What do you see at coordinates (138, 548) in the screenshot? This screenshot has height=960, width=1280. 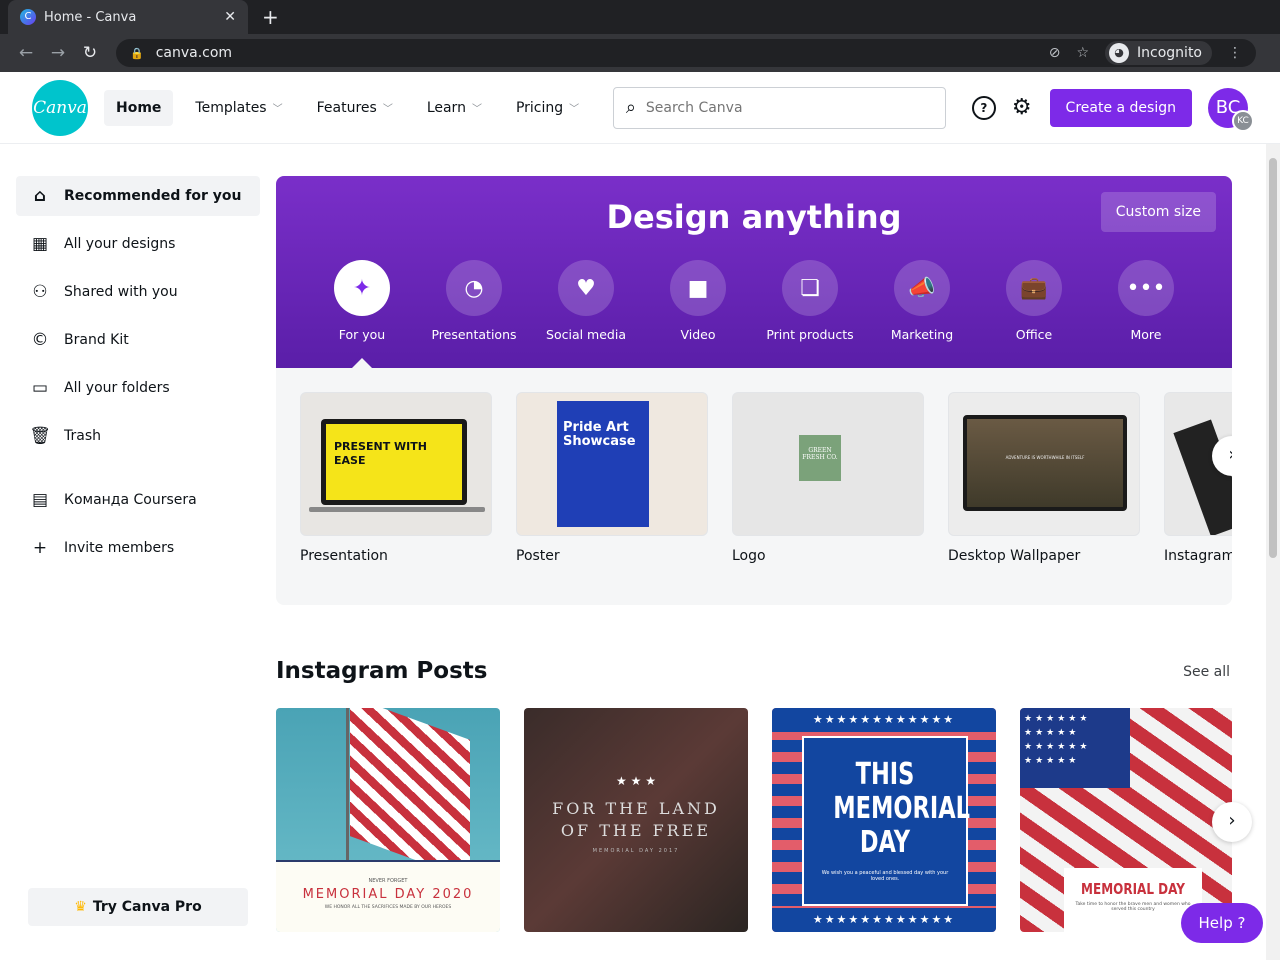 I see `sidebar-item-invite: + Invite members` at bounding box center [138, 548].